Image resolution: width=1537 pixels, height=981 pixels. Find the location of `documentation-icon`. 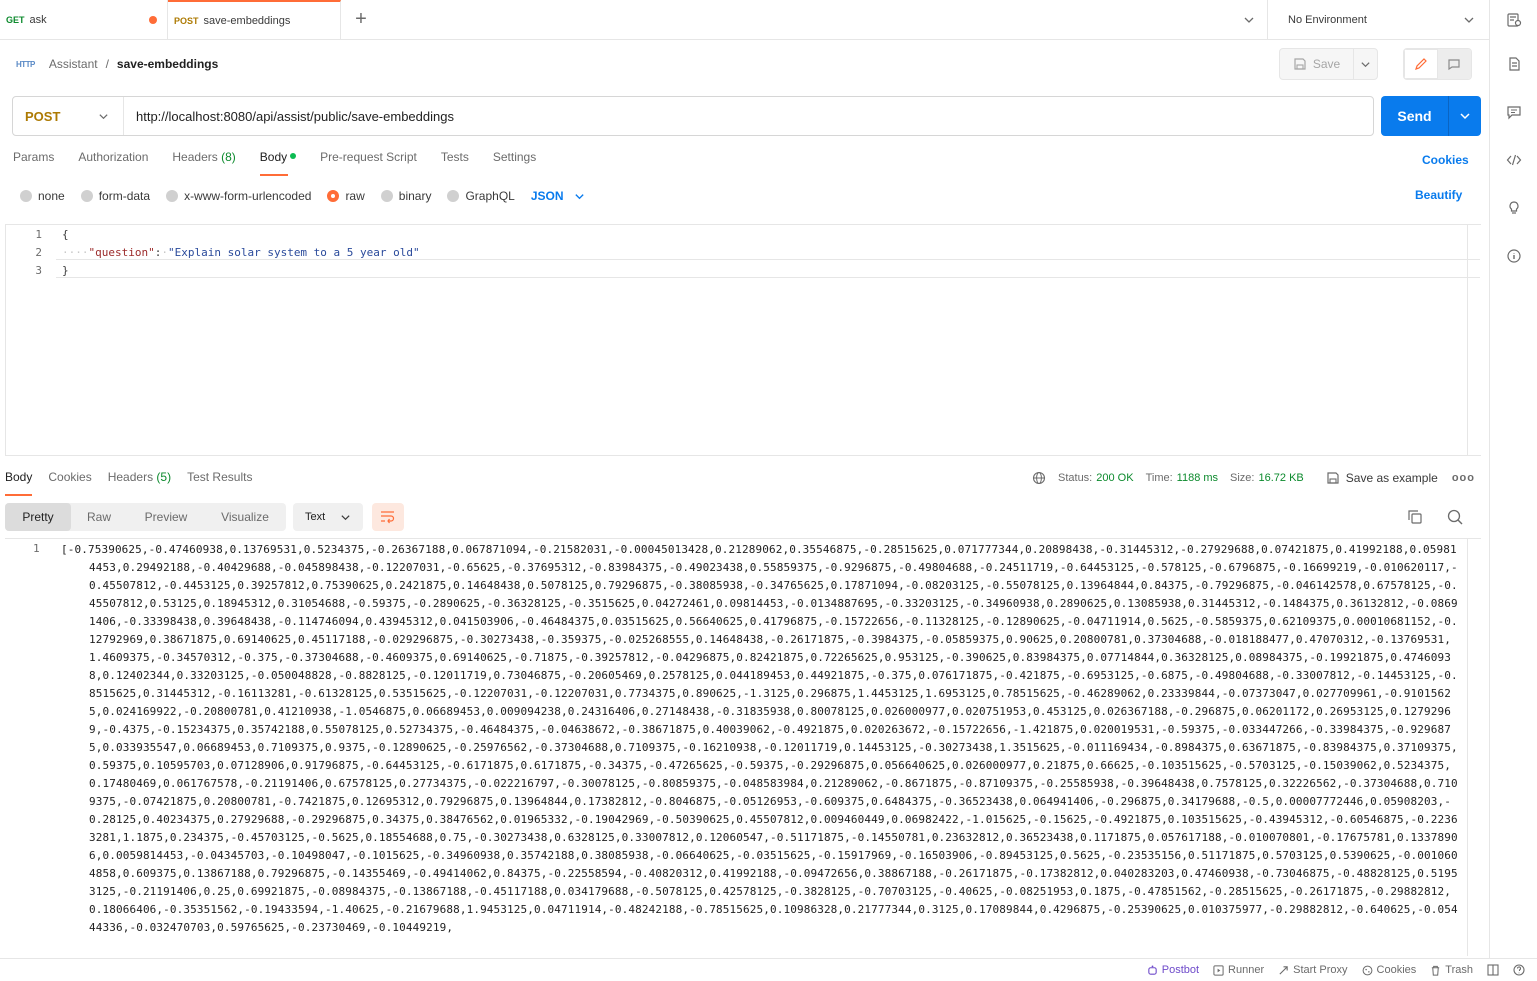

documentation-icon is located at coordinates (1514, 64).